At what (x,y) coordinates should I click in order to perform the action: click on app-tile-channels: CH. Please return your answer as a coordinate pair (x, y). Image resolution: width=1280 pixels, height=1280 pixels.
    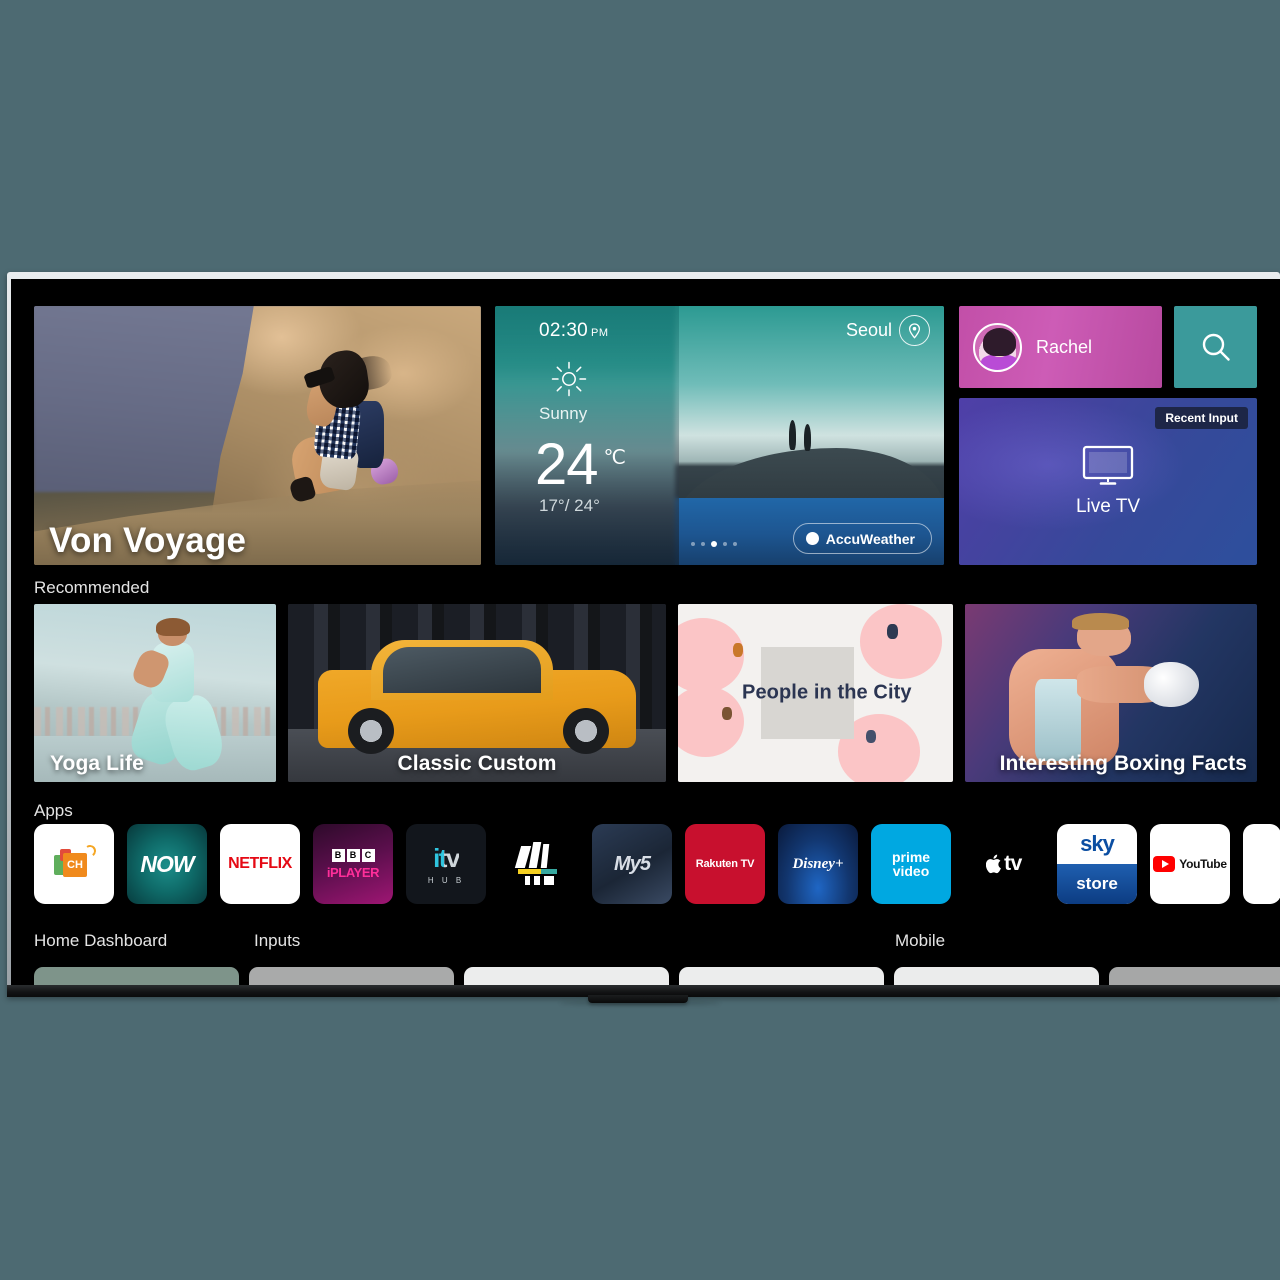
    Looking at the image, I should click on (74, 864).